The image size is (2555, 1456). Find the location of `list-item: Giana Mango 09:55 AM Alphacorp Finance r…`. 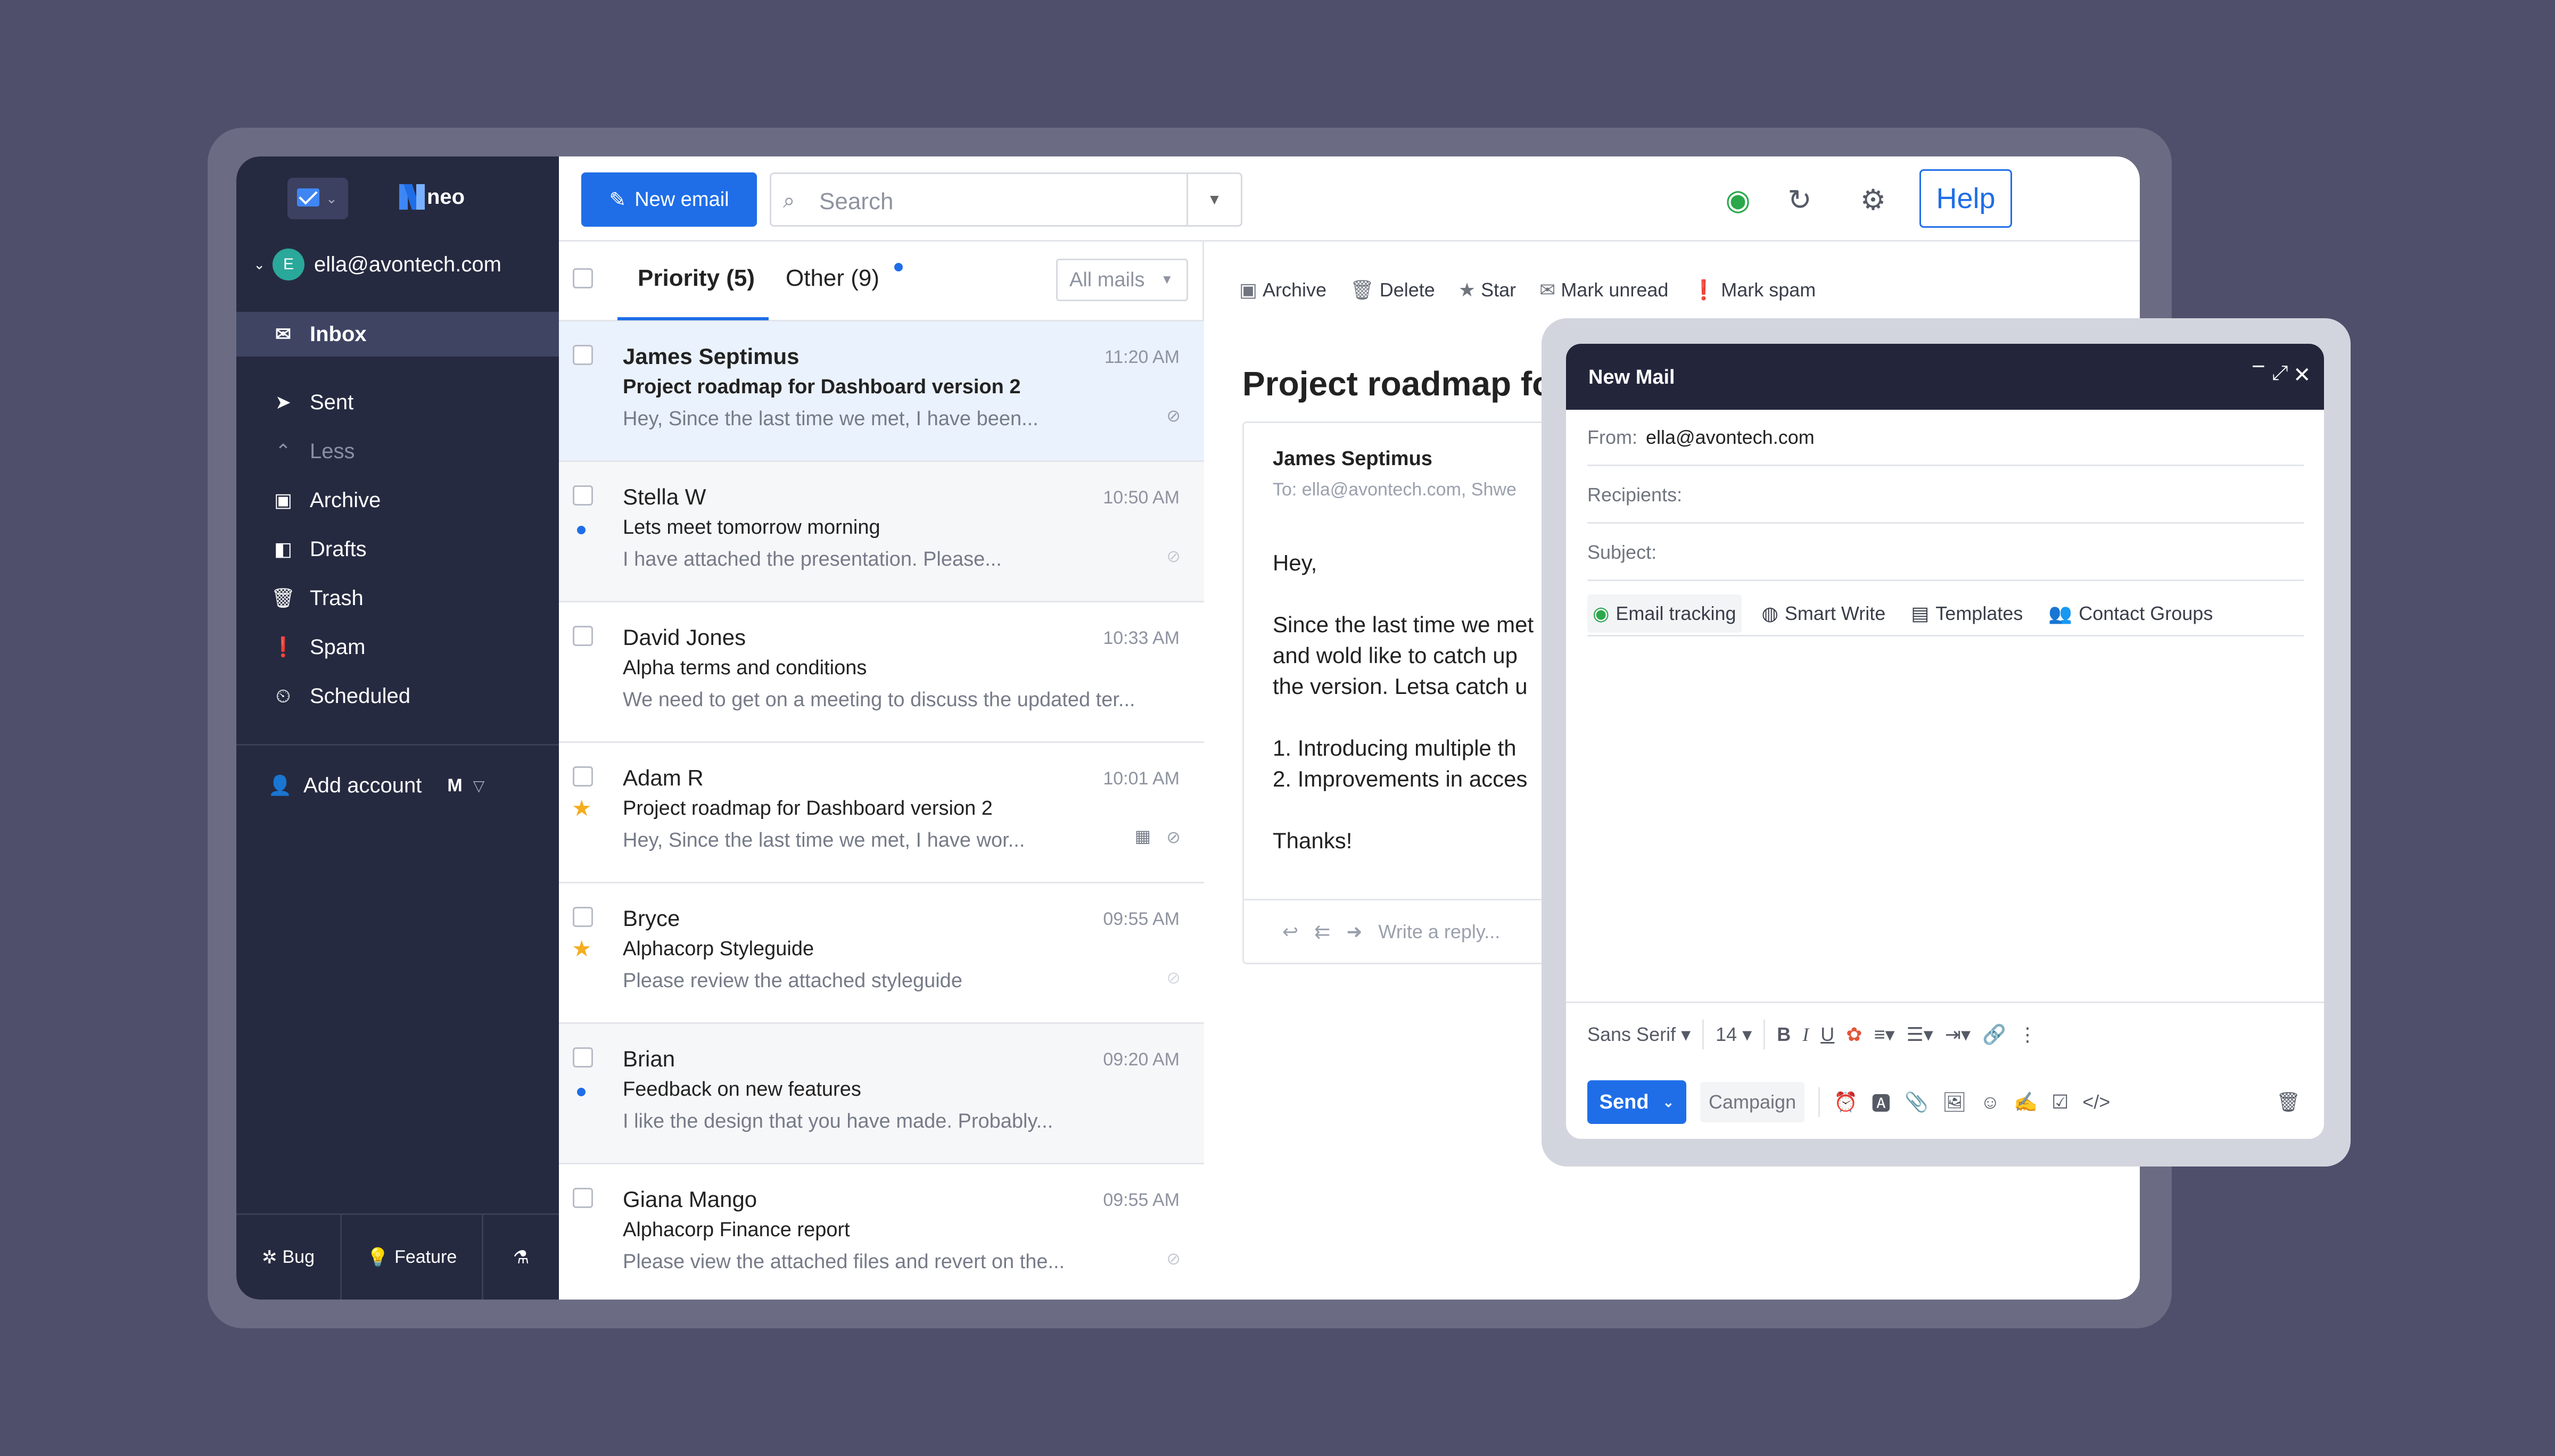

list-item: Giana Mango 09:55 AM Alphacorp Finance r… is located at coordinates (882, 1232).